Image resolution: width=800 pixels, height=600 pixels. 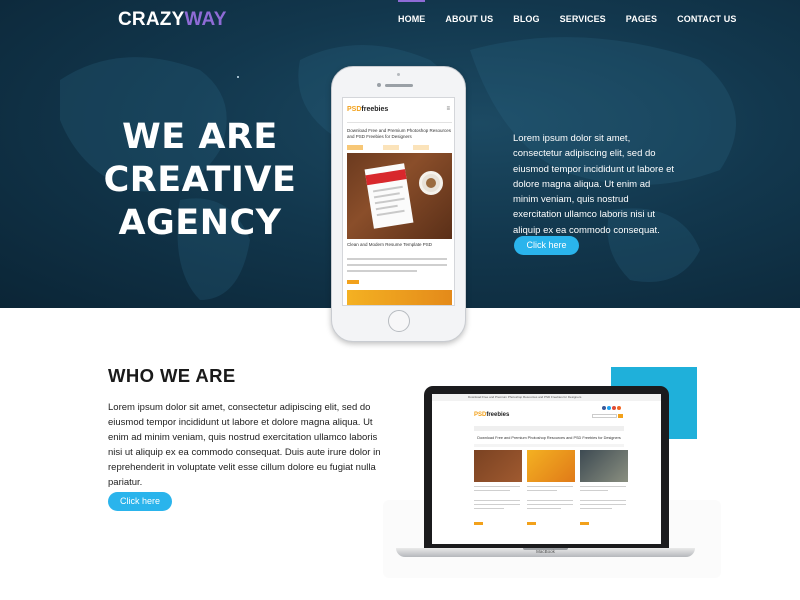 I want to click on rss-icon, so click(x=619, y=408).